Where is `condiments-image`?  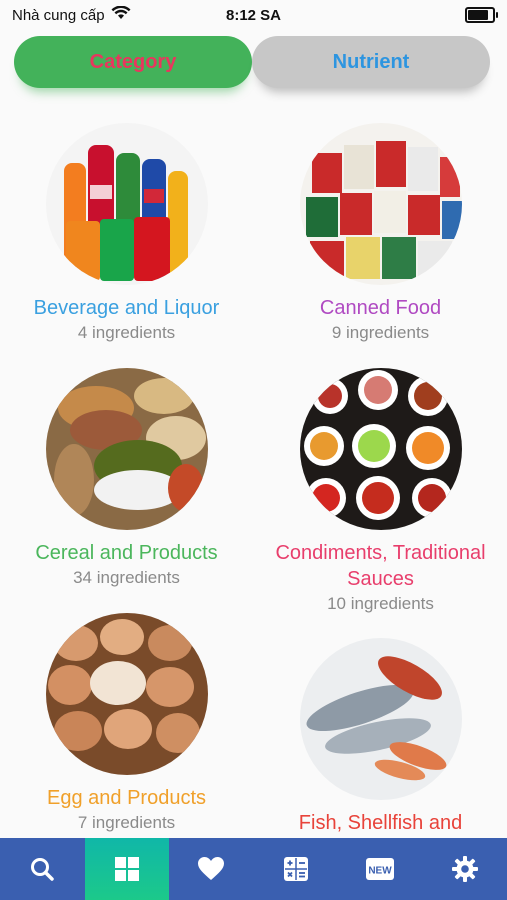 condiments-image is located at coordinates (380, 449).